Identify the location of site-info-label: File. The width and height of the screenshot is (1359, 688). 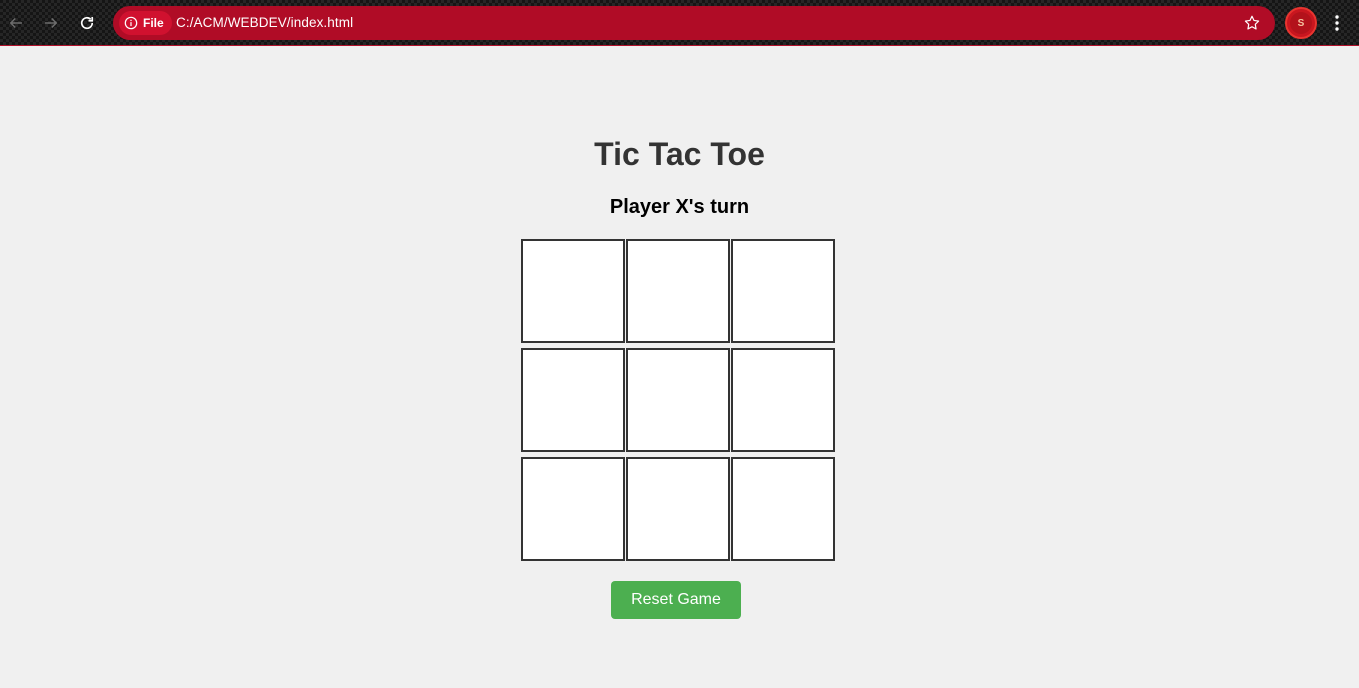
(153, 23).